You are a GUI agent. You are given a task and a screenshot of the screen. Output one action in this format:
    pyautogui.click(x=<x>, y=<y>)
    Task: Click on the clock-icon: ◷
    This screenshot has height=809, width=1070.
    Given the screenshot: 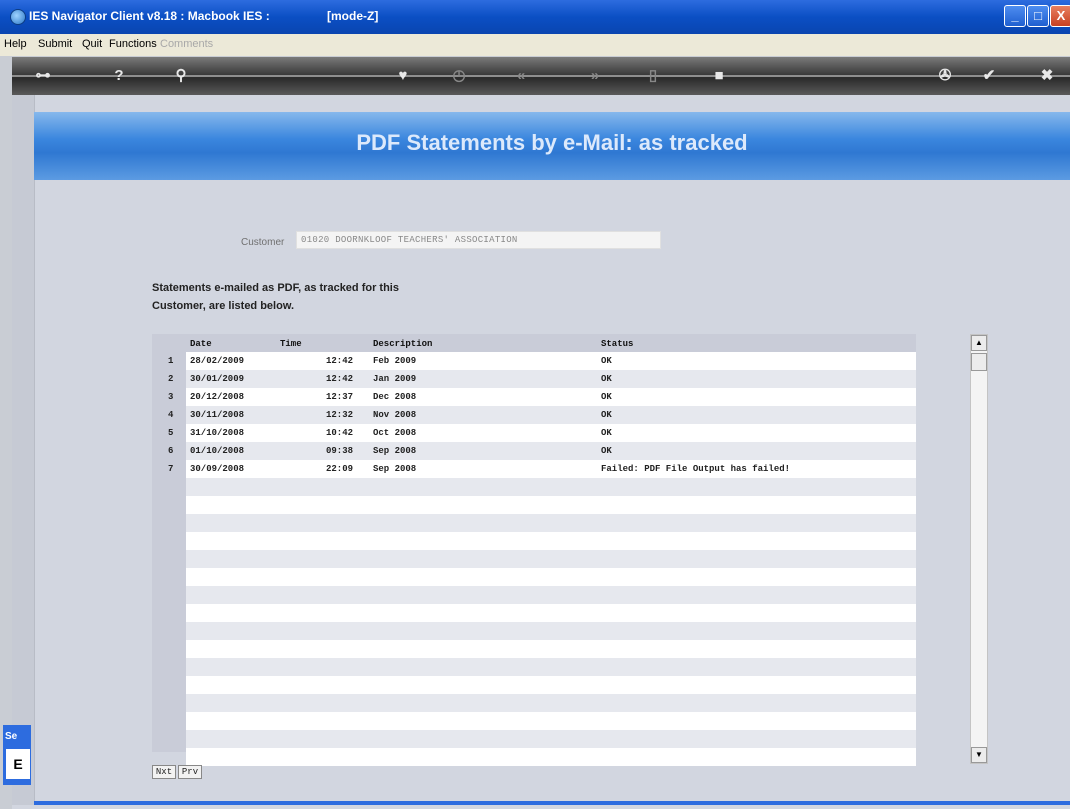 What is the action you would take?
    pyautogui.click(x=459, y=76)
    